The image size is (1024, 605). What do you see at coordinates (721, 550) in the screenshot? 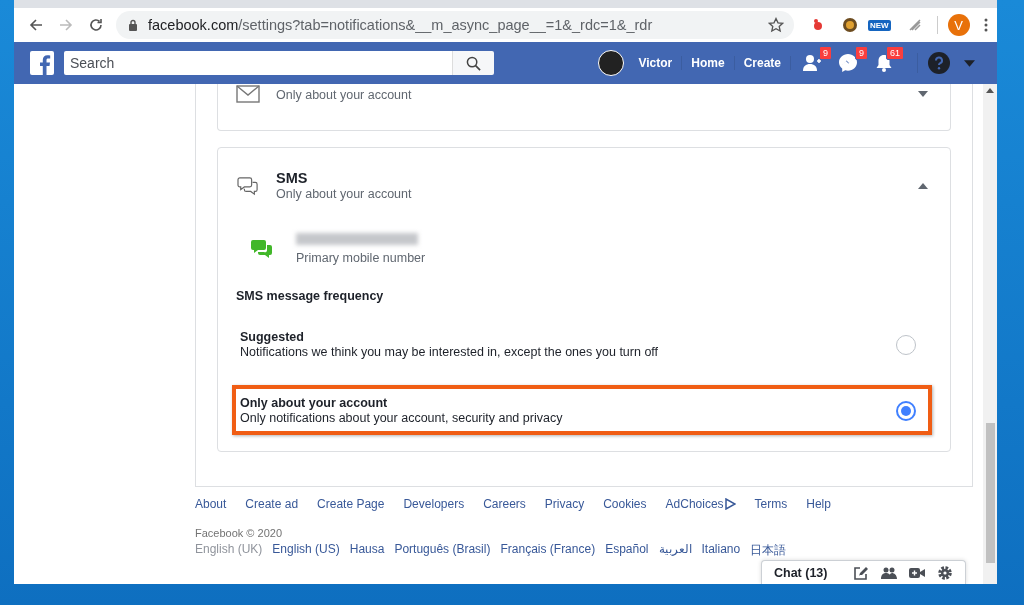
I see `language-link: Italiano` at bounding box center [721, 550].